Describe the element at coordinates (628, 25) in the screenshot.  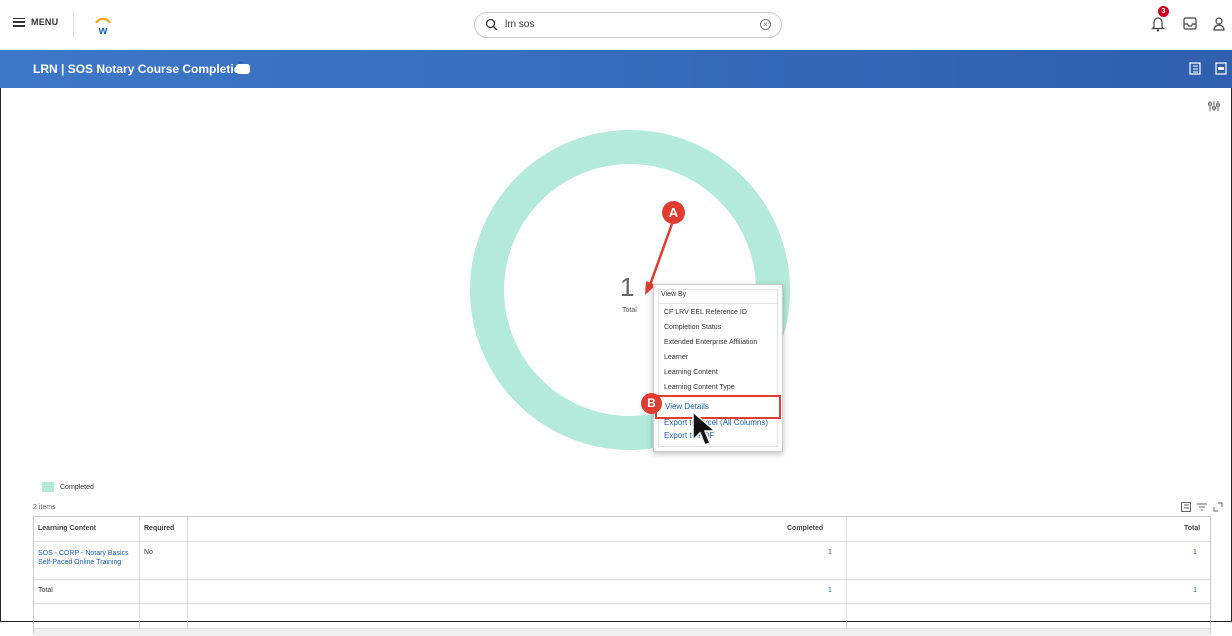
I see `search-bar: lrn sos ×` at that location.